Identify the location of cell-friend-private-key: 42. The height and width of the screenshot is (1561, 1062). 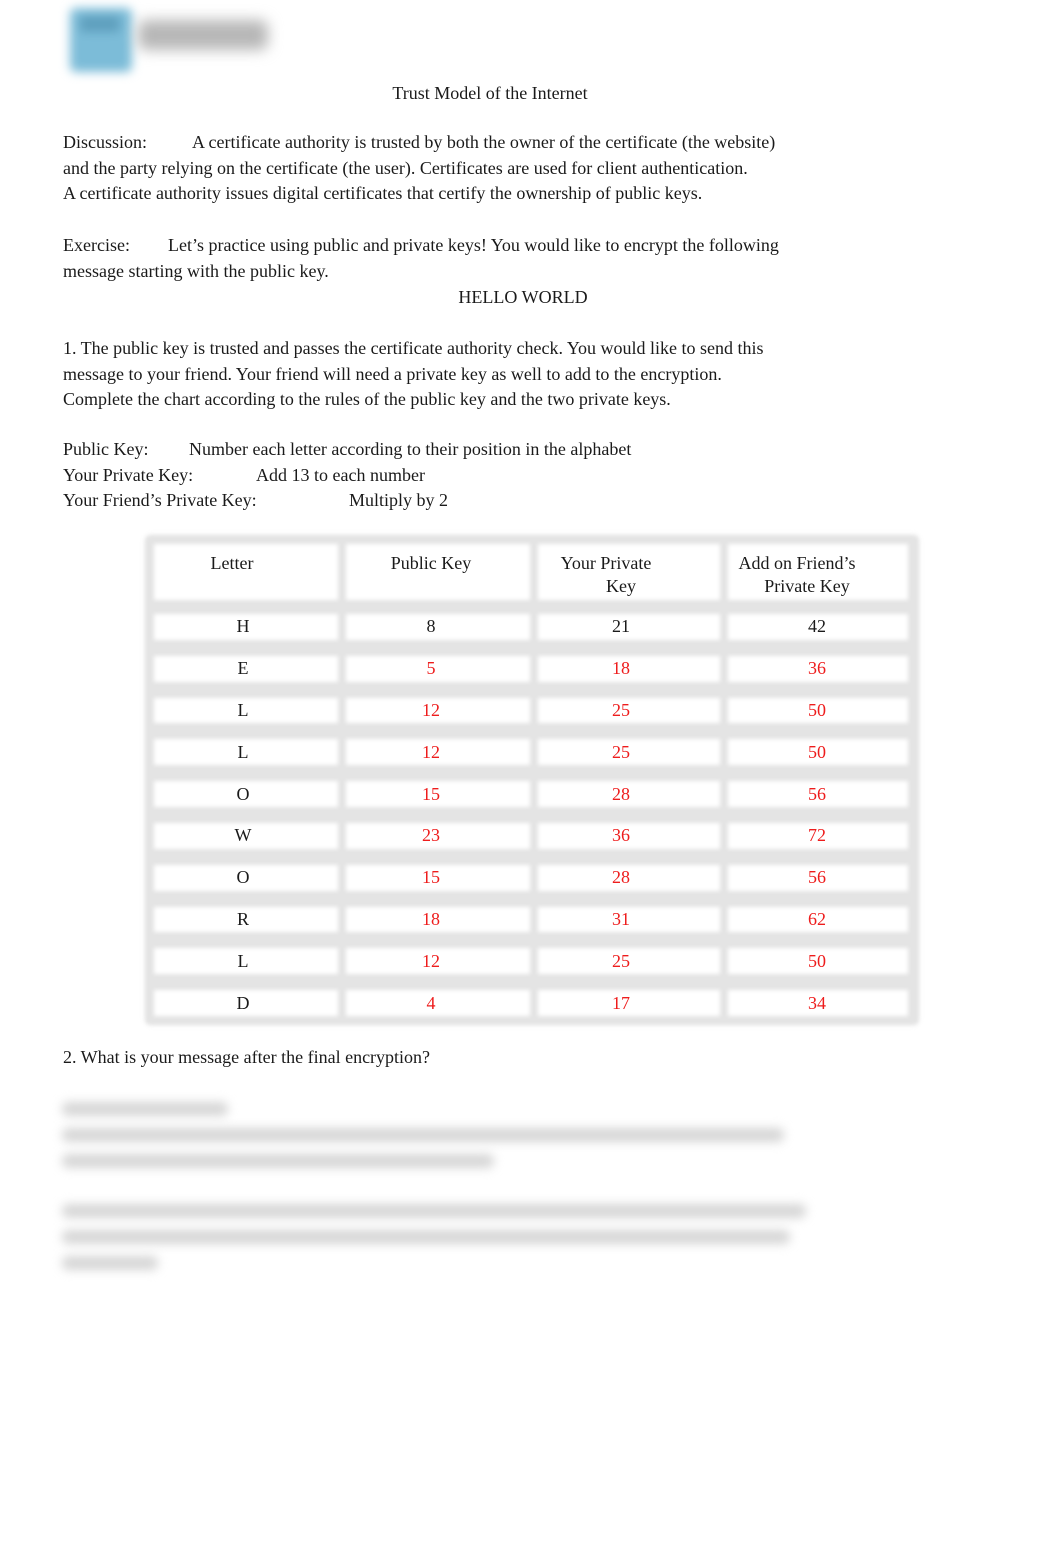
(817, 626).